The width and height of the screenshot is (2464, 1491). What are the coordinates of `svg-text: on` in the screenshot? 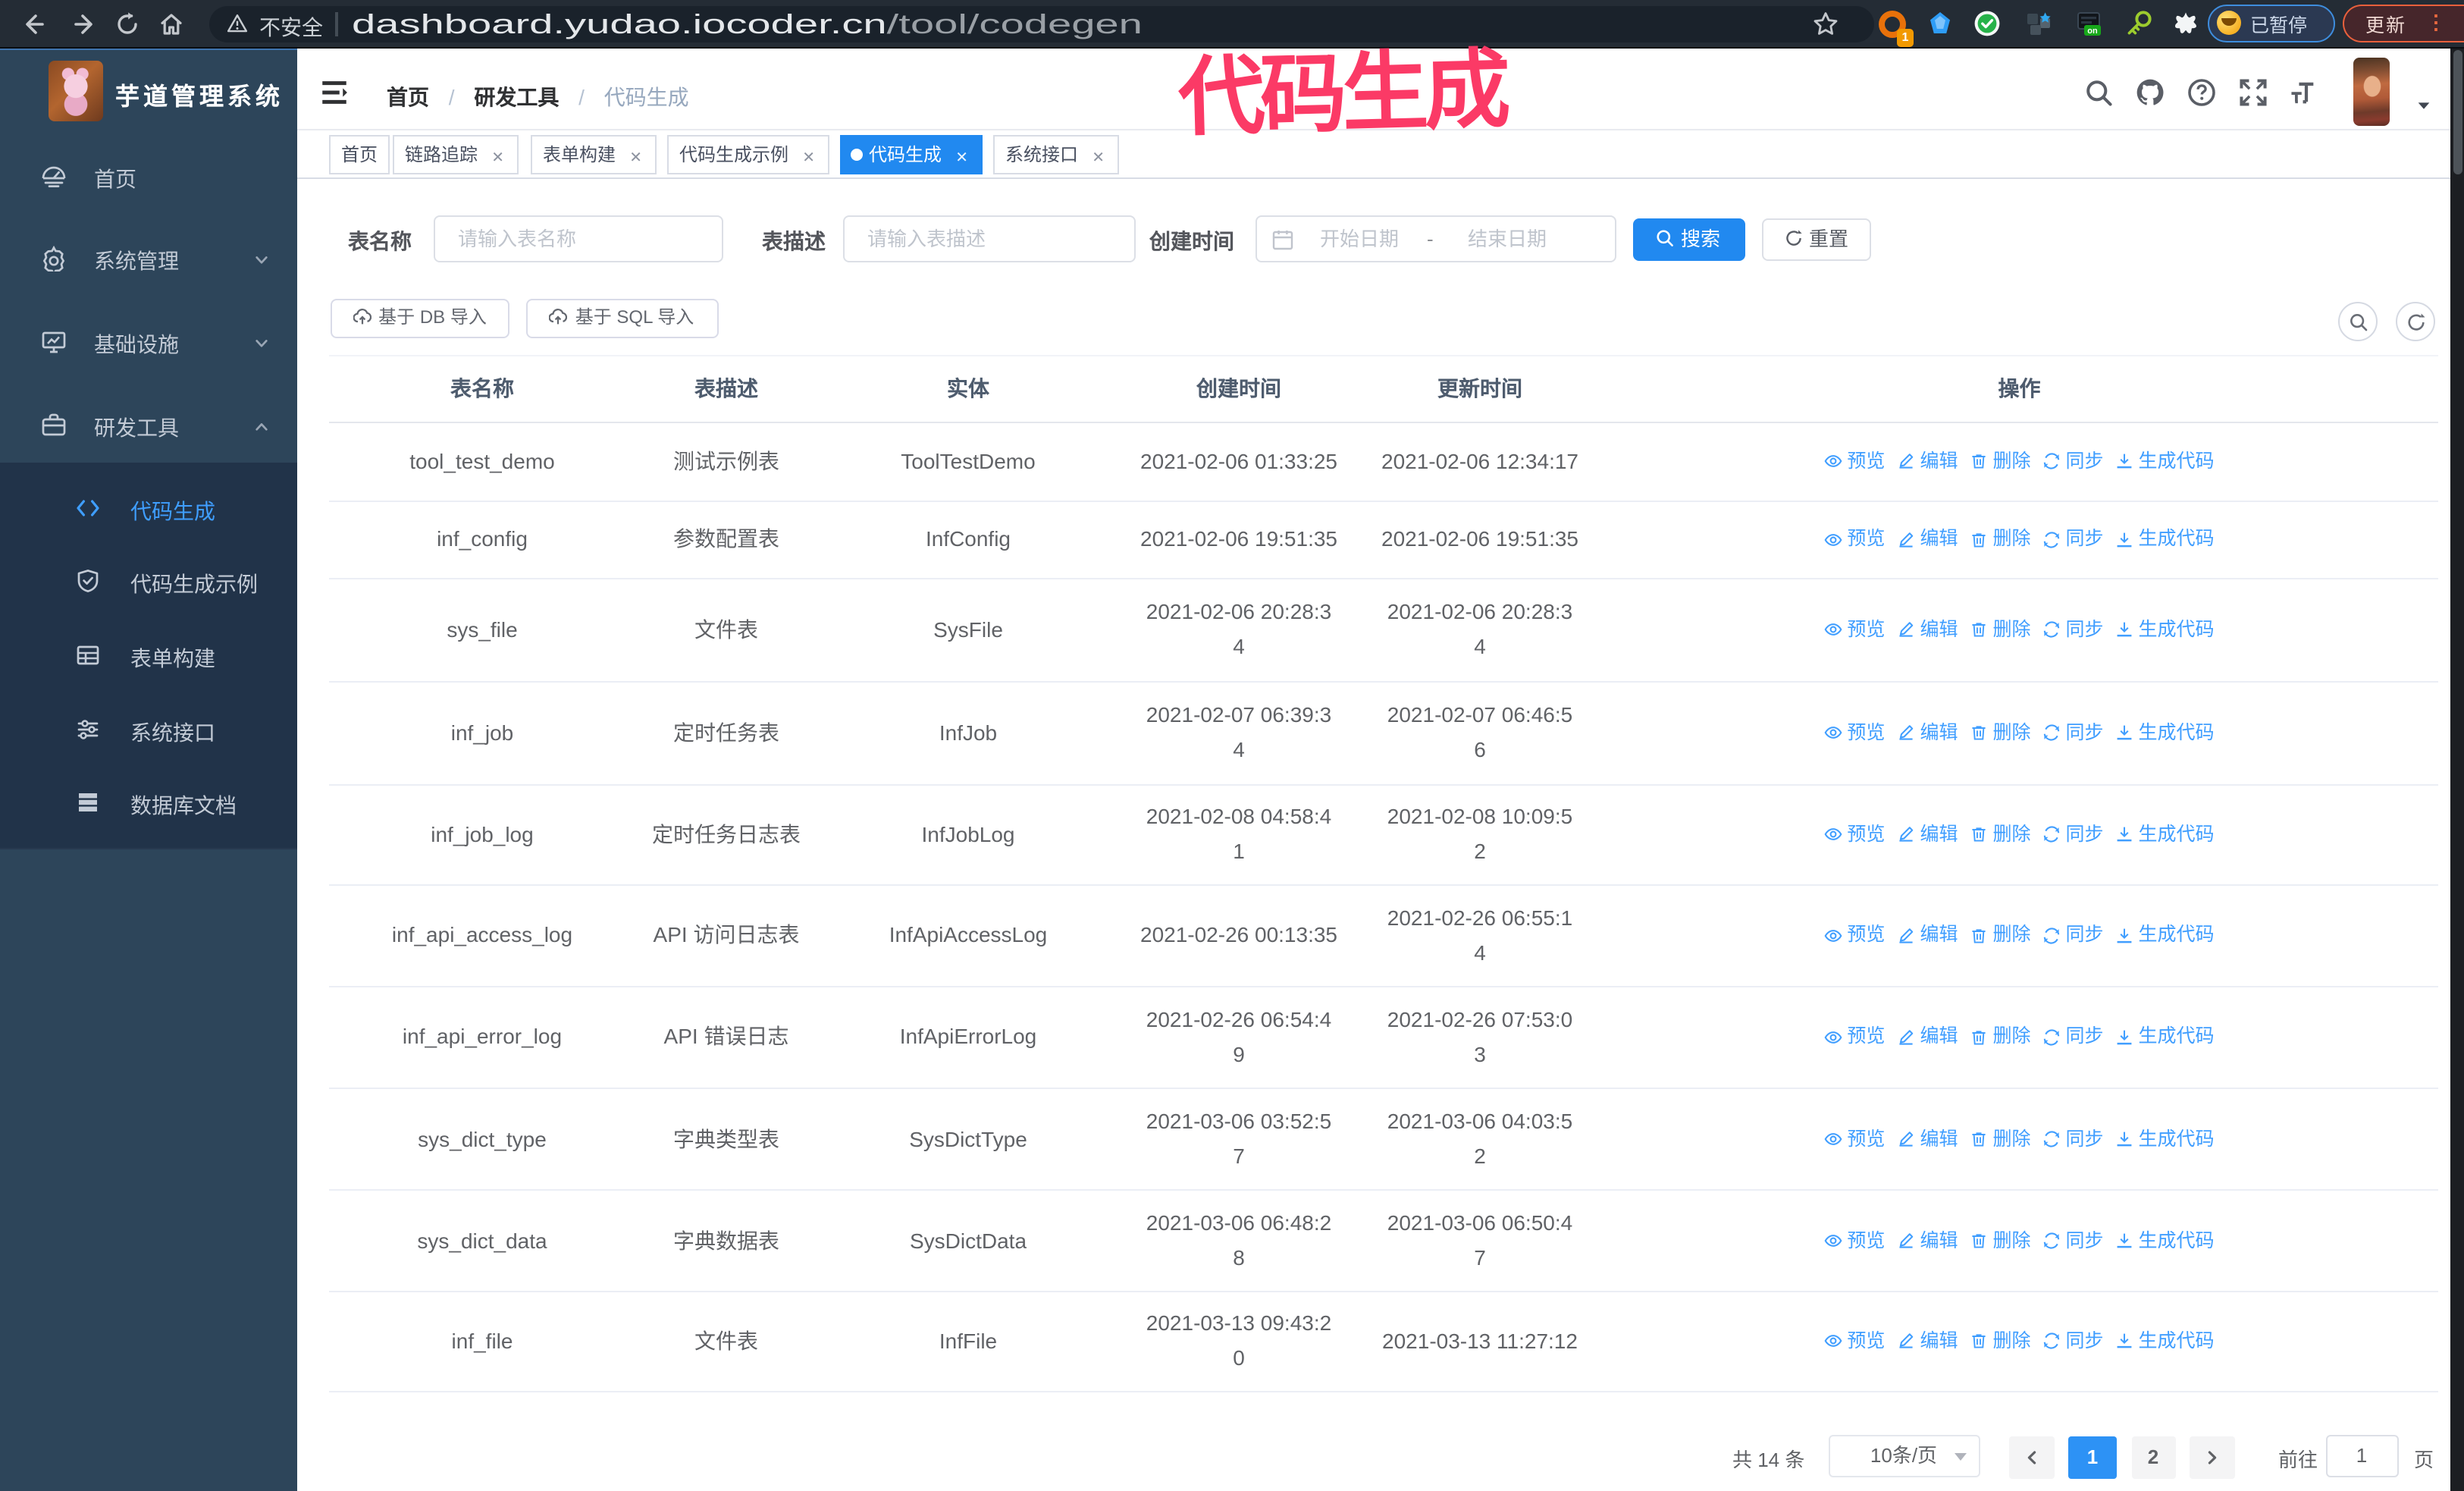 It's located at (2093, 31).